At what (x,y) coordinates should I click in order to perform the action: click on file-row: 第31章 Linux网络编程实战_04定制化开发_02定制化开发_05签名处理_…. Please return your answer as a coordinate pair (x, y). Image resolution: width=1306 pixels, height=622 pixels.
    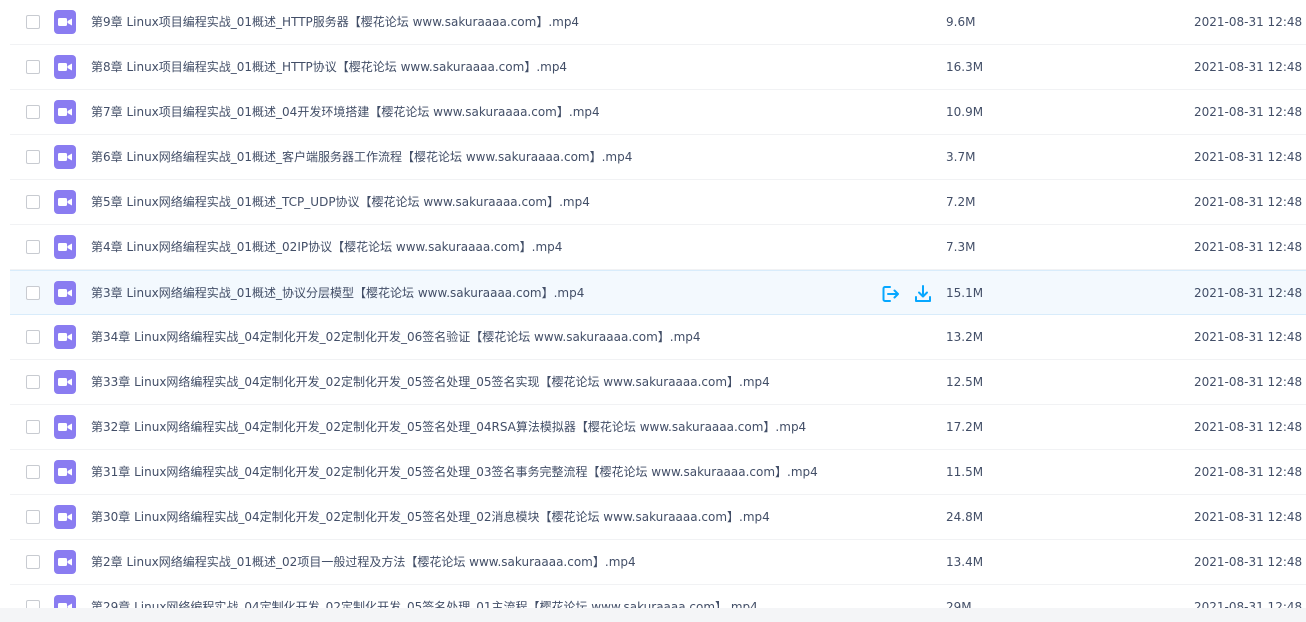
    Looking at the image, I should click on (658, 472).